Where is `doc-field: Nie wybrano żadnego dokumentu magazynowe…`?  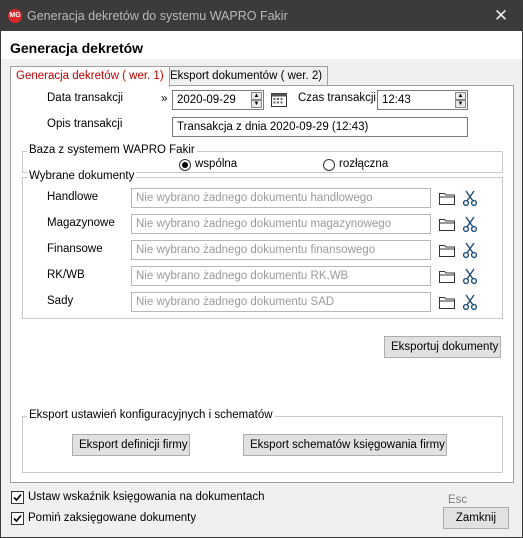
doc-field: Nie wybrano żadnego dokumentu magazynowe… is located at coordinates (281, 224).